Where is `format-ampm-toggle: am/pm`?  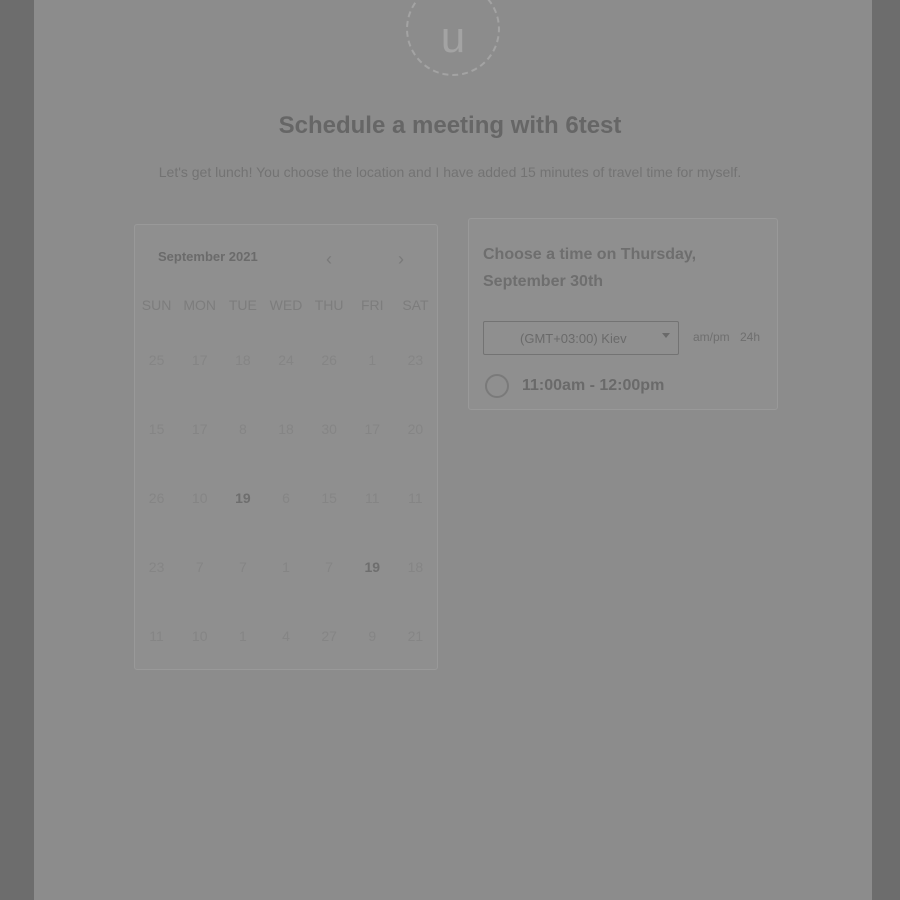 format-ampm-toggle: am/pm is located at coordinates (711, 337).